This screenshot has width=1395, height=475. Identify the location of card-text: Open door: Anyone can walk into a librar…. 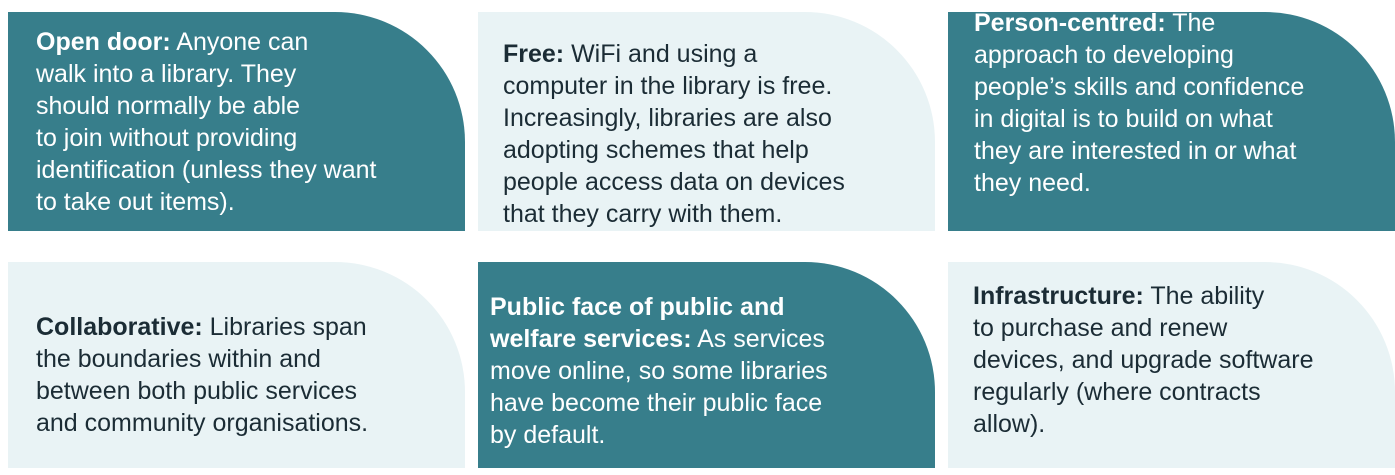
(206, 122).